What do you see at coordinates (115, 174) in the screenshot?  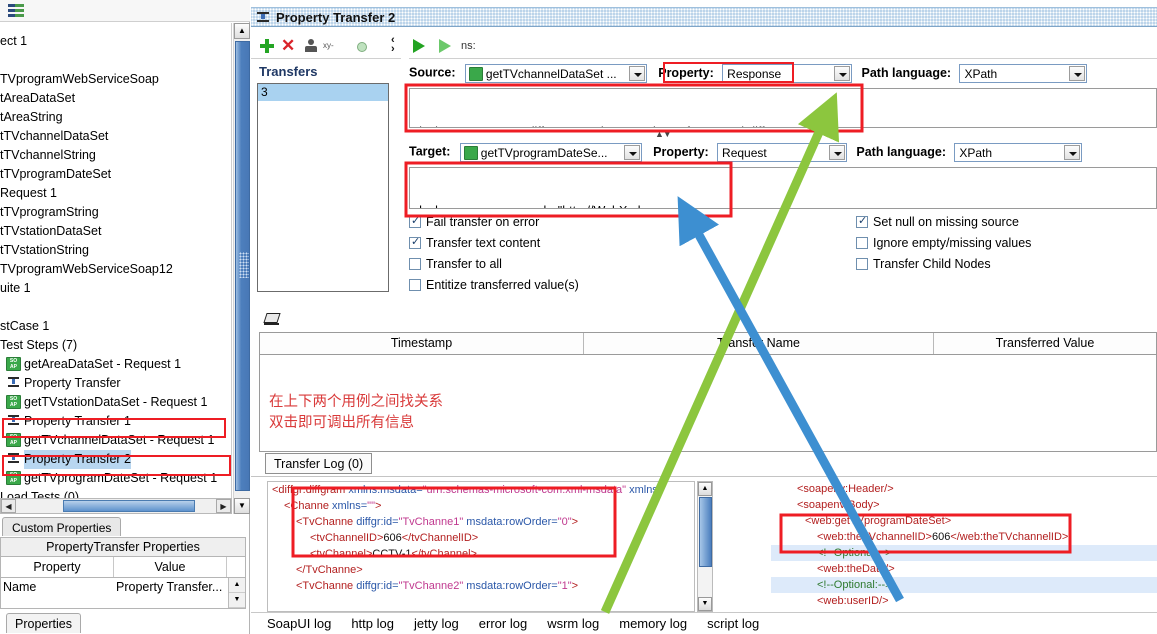 I see `tree-item: tTVprogramDateSet` at bounding box center [115, 174].